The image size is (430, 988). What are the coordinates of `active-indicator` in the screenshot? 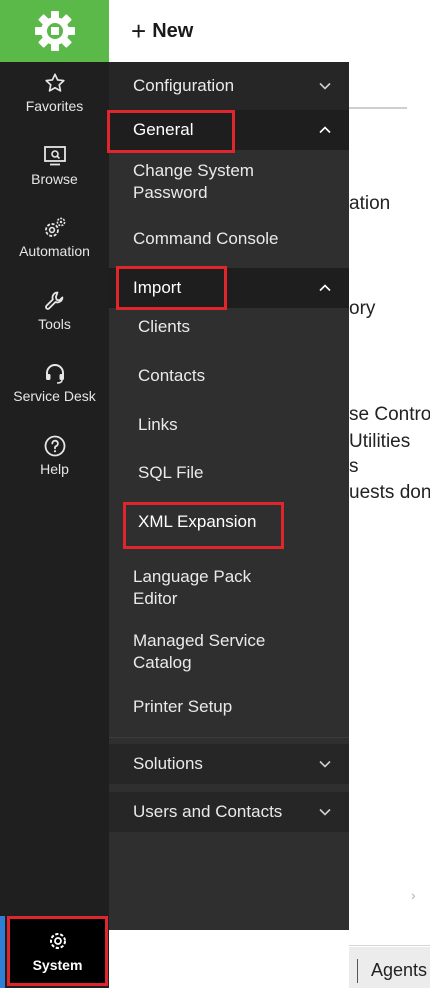 It's located at (2, 952).